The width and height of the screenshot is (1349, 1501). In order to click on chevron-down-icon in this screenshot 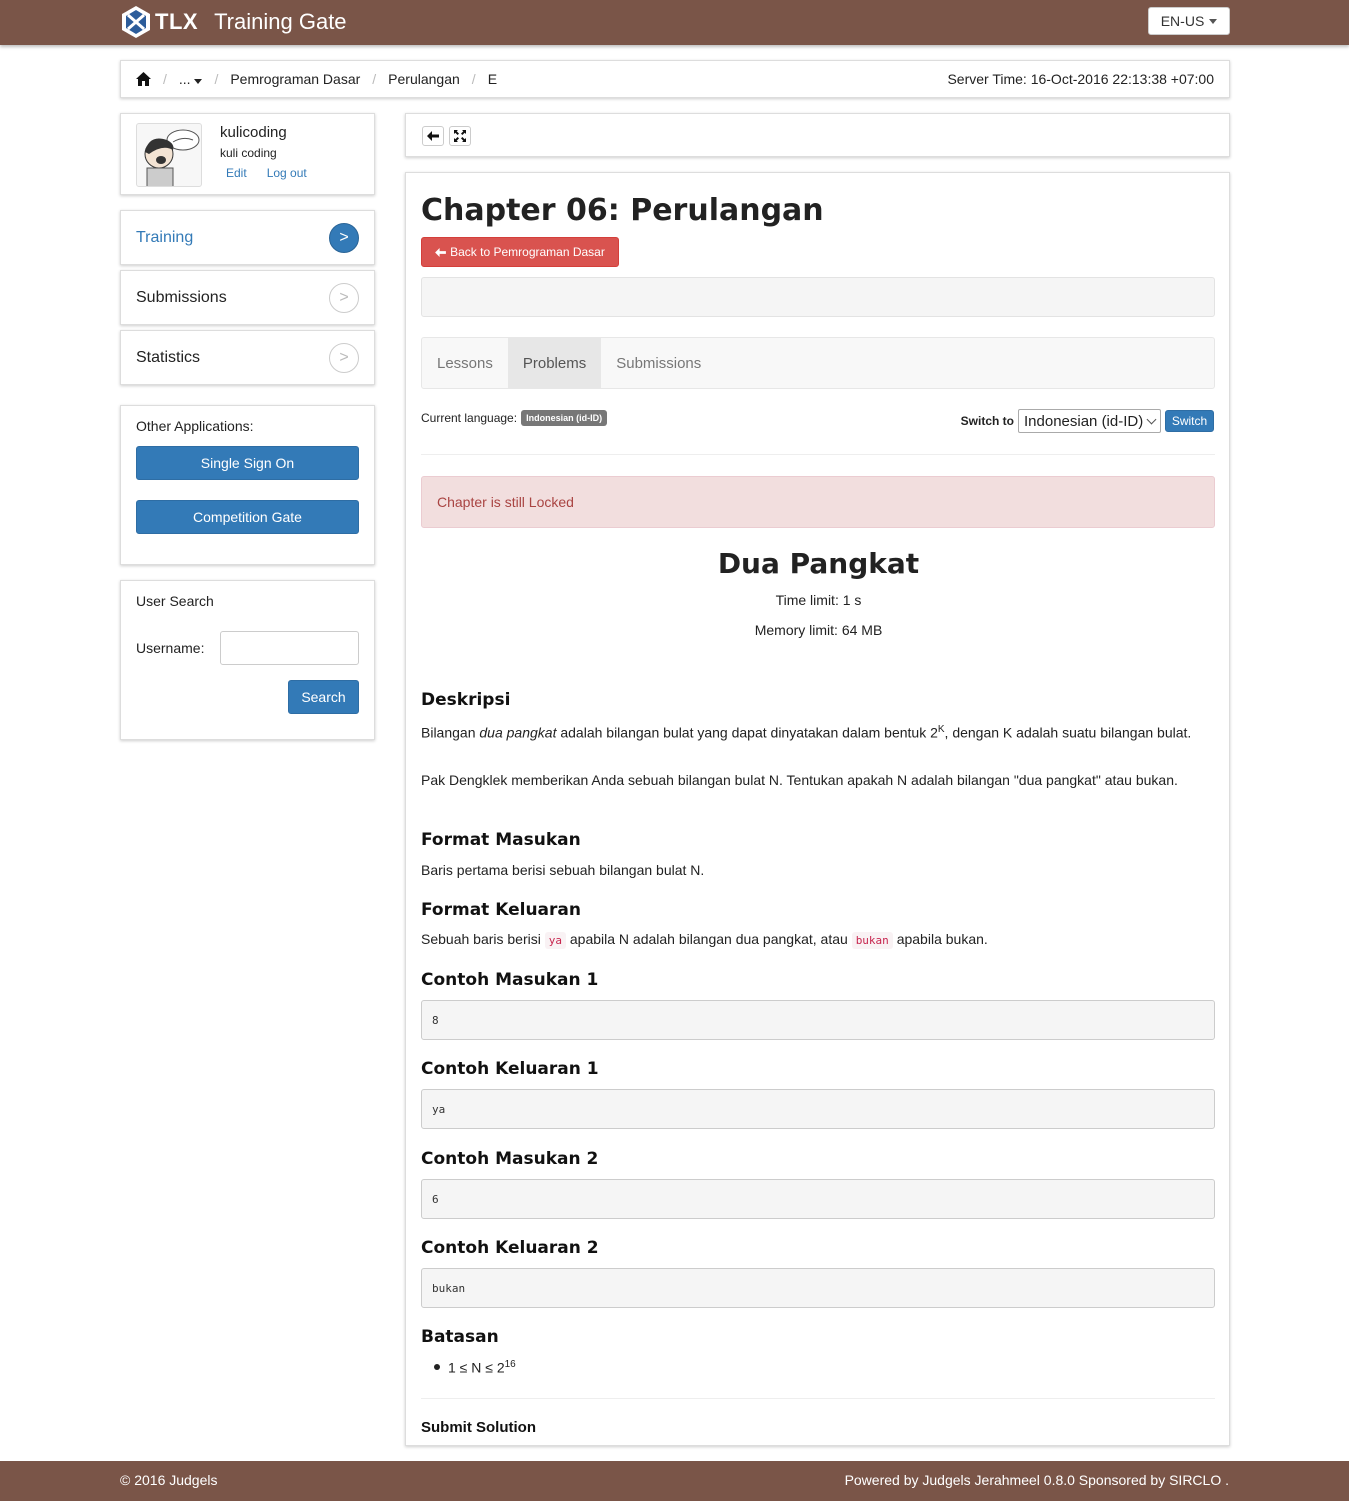, I will do `click(1151, 419)`.